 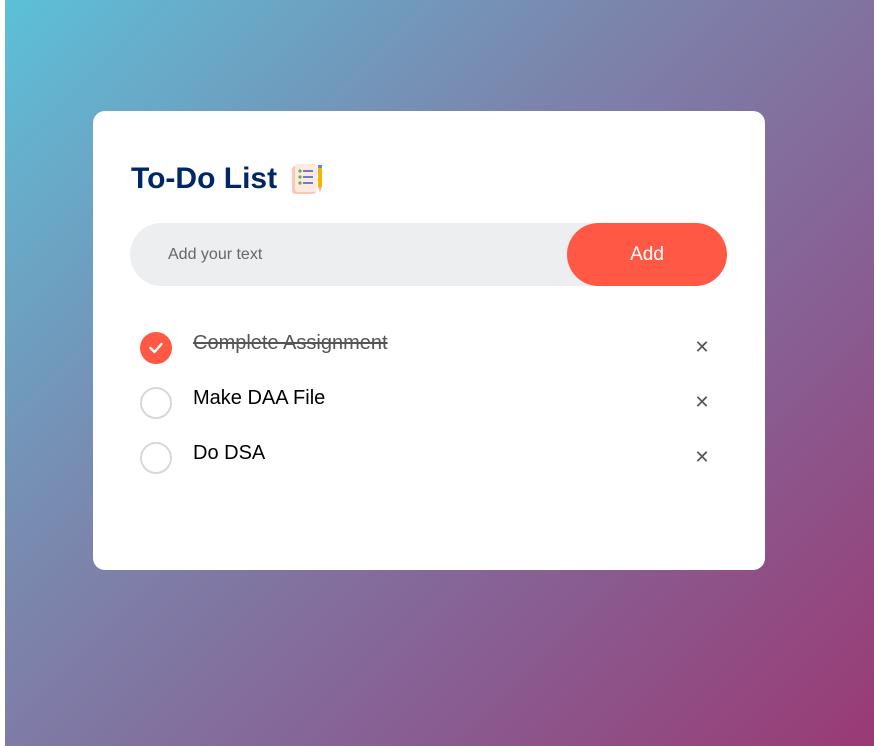 What do you see at coordinates (429, 457) in the screenshot?
I see `task-item: Do DSA ✕` at bounding box center [429, 457].